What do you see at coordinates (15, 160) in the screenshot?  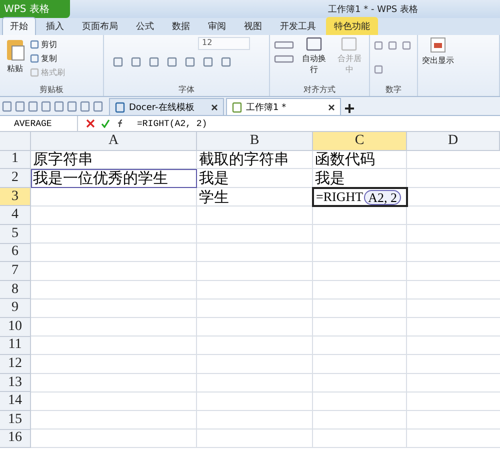 I see `row-header: 1` at bounding box center [15, 160].